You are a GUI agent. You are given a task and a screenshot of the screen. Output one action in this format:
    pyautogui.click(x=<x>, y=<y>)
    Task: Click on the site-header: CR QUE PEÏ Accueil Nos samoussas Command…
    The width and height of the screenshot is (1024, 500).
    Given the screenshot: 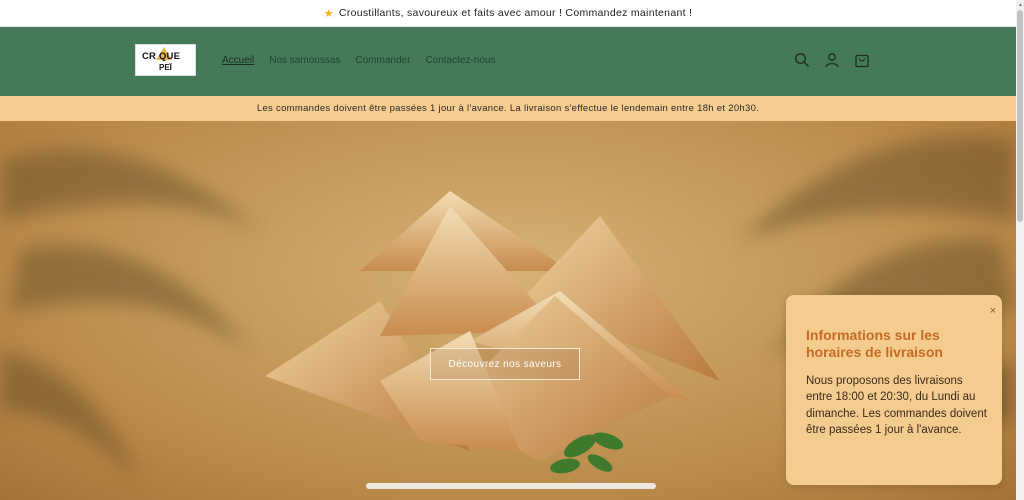 What is the action you would take?
    pyautogui.click(x=508, y=61)
    